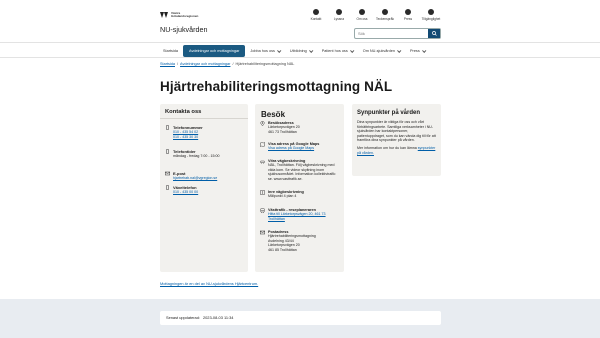 This screenshot has height=338, width=600. I want to click on nav-press: Press, so click(417, 51).